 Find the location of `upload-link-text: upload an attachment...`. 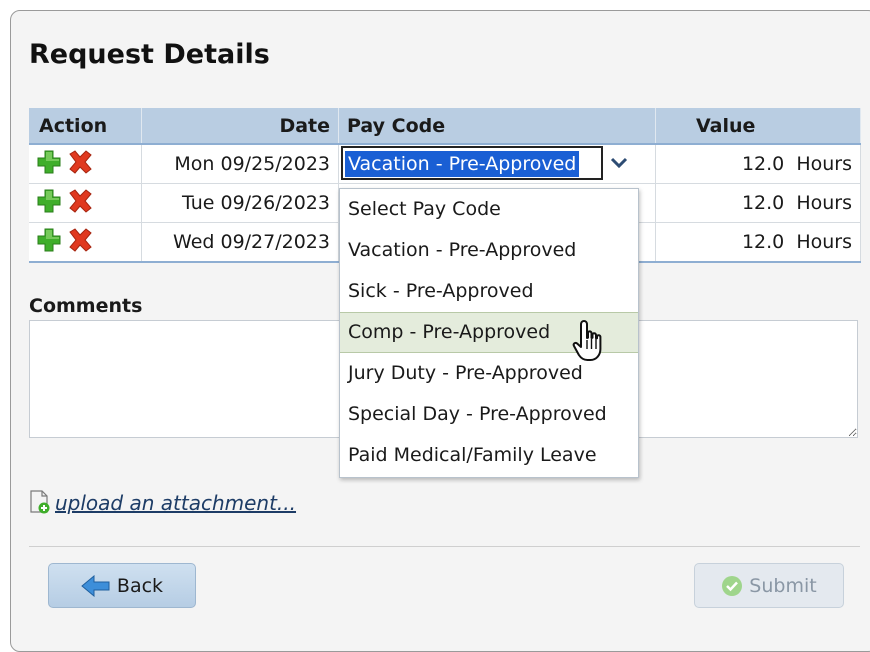

upload-link-text: upload an attachment... is located at coordinates (176, 503).